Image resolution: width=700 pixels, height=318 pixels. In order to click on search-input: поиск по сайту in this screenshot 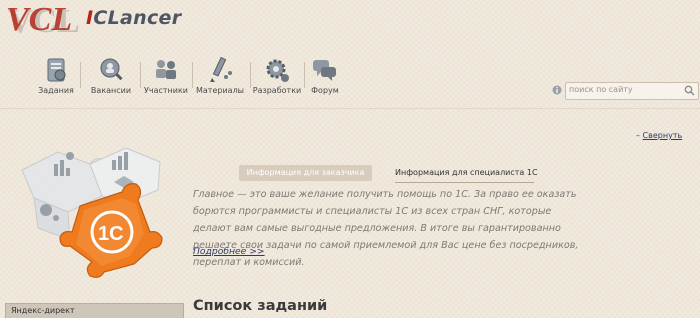, I will do `click(632, 91)`.